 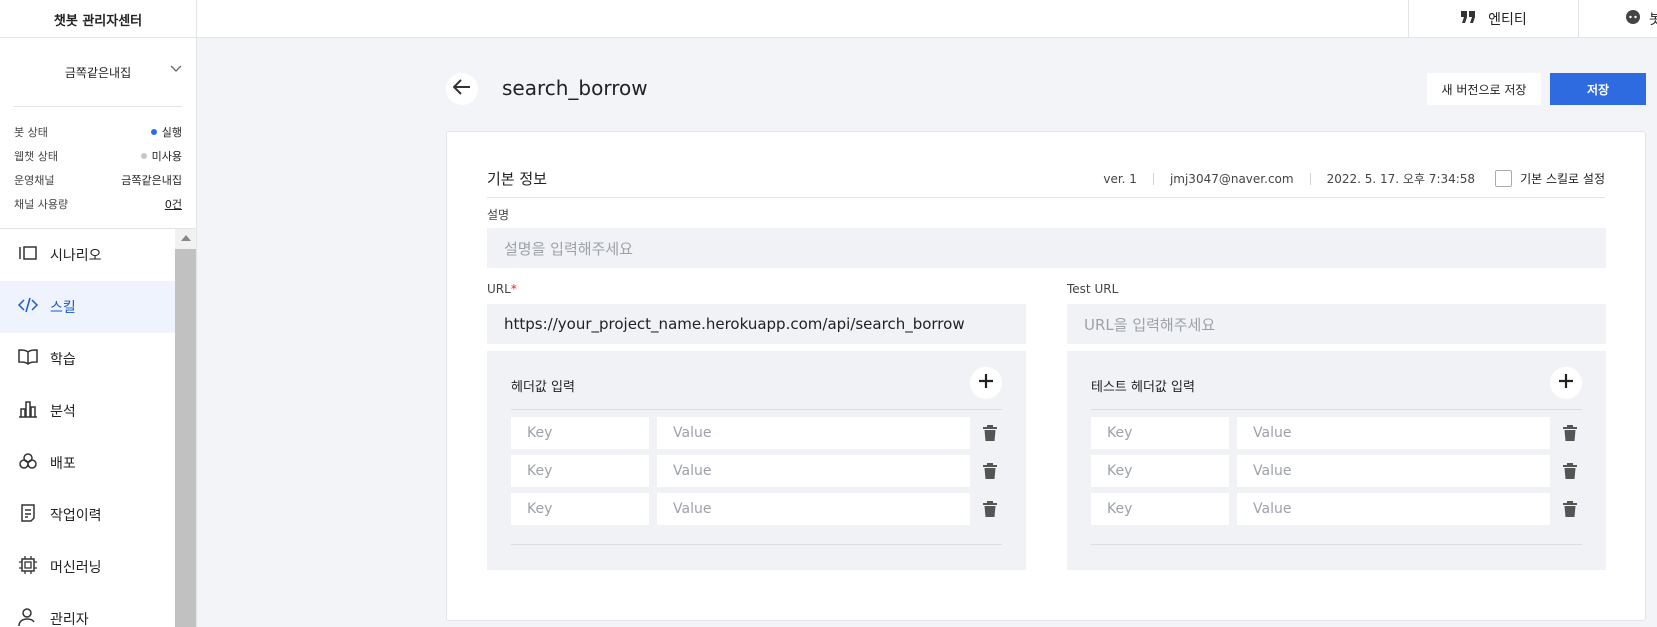 What do you see at coordinates (28, 463) in the screenshot?
I see `deploy-icon` at bounding box center [28, 463].